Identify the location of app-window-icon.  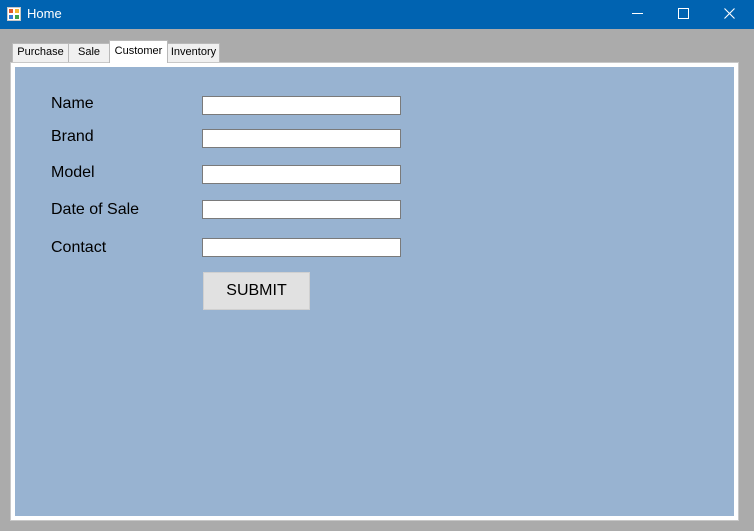
(14, 14).